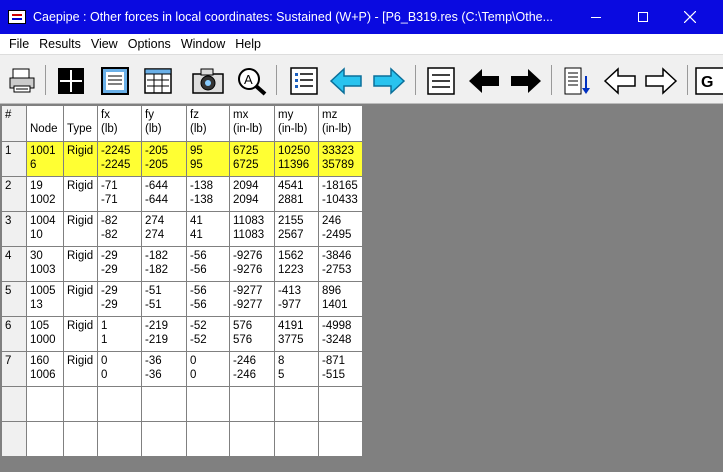 This screenshot has height=472, width=723. What do you see at coordinates (164, 264) in the screenshot?
I see `cell-fy: -182 -182` at bounding box center [164, 264].